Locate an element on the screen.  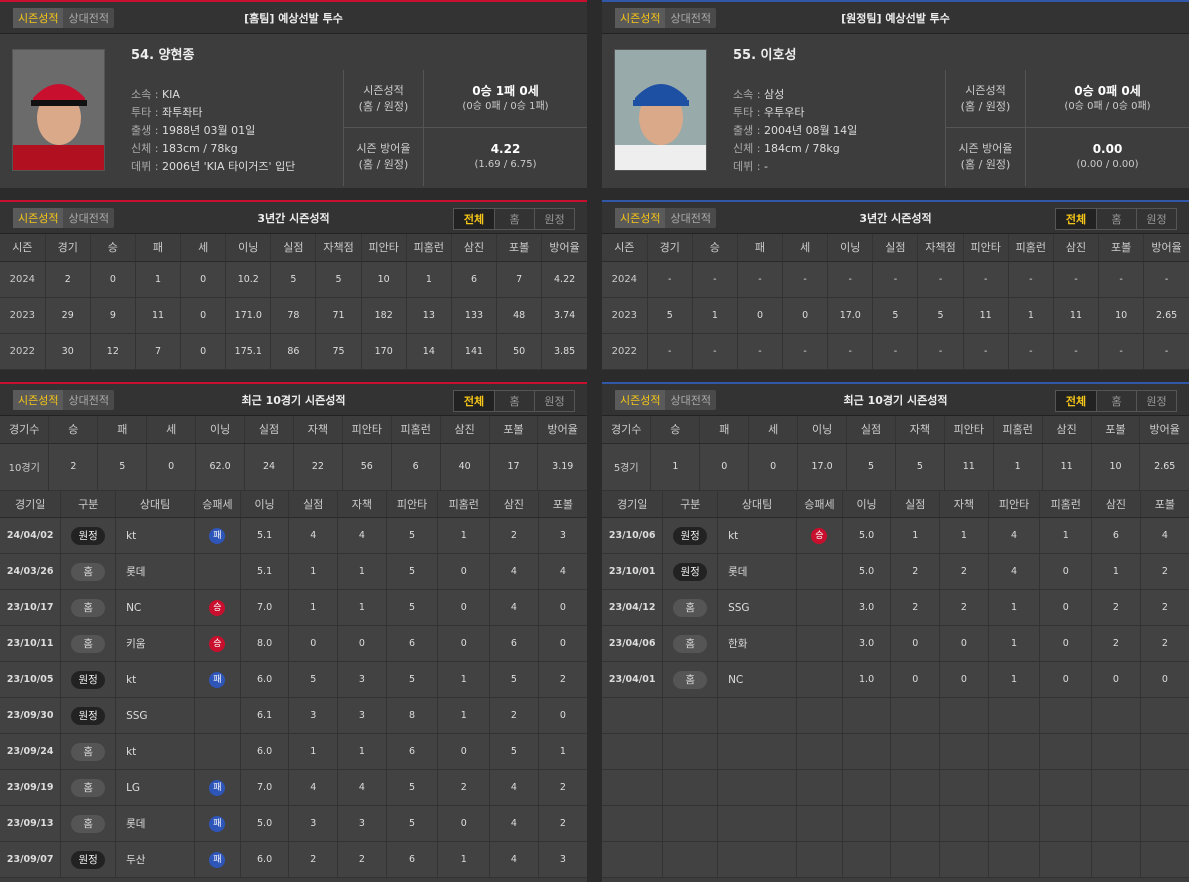
game-row: 23/04/12 홈 SSG 3.0 2 2 1 0 2 2 is located at coordinates (895, 607).